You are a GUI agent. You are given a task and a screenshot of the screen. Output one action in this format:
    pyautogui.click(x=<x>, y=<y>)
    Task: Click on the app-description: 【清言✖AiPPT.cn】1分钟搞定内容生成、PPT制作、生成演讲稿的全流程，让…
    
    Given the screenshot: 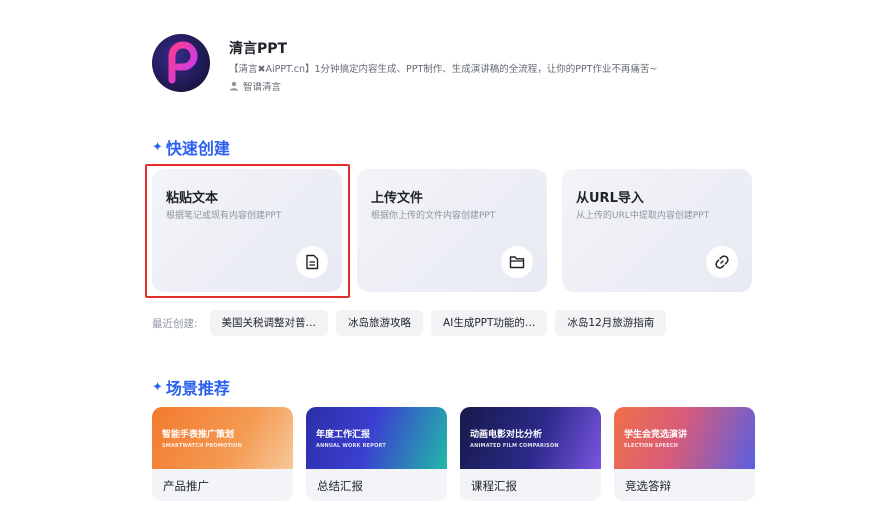 What is the action you would take?
    pyautogui.click(x=443, y=69)
    